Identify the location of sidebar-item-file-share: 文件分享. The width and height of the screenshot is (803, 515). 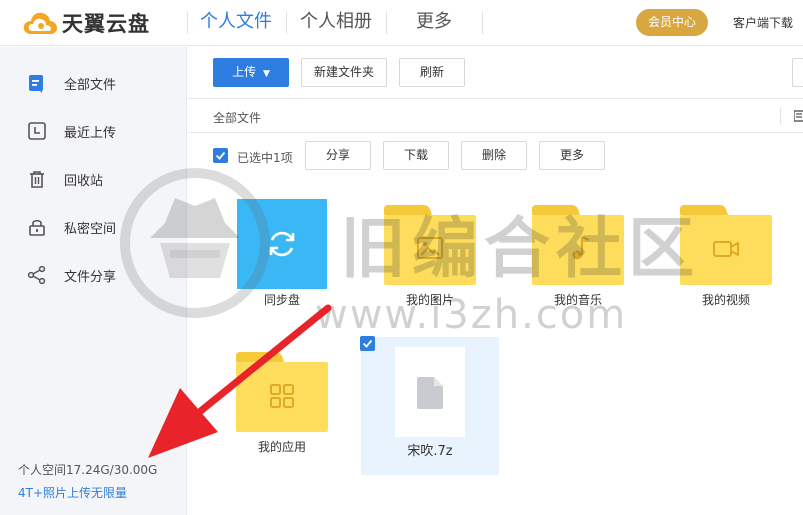
(93, 275).